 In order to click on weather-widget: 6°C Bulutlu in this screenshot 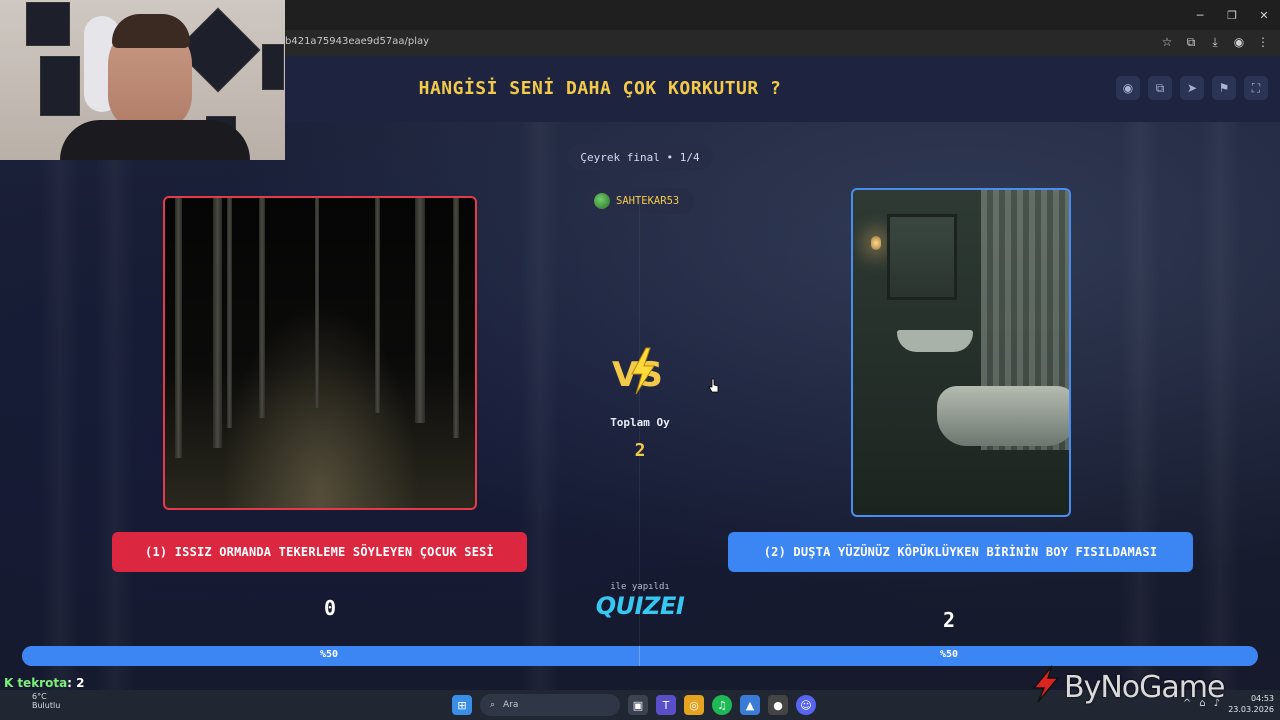, I will do `click(33, 701)`.